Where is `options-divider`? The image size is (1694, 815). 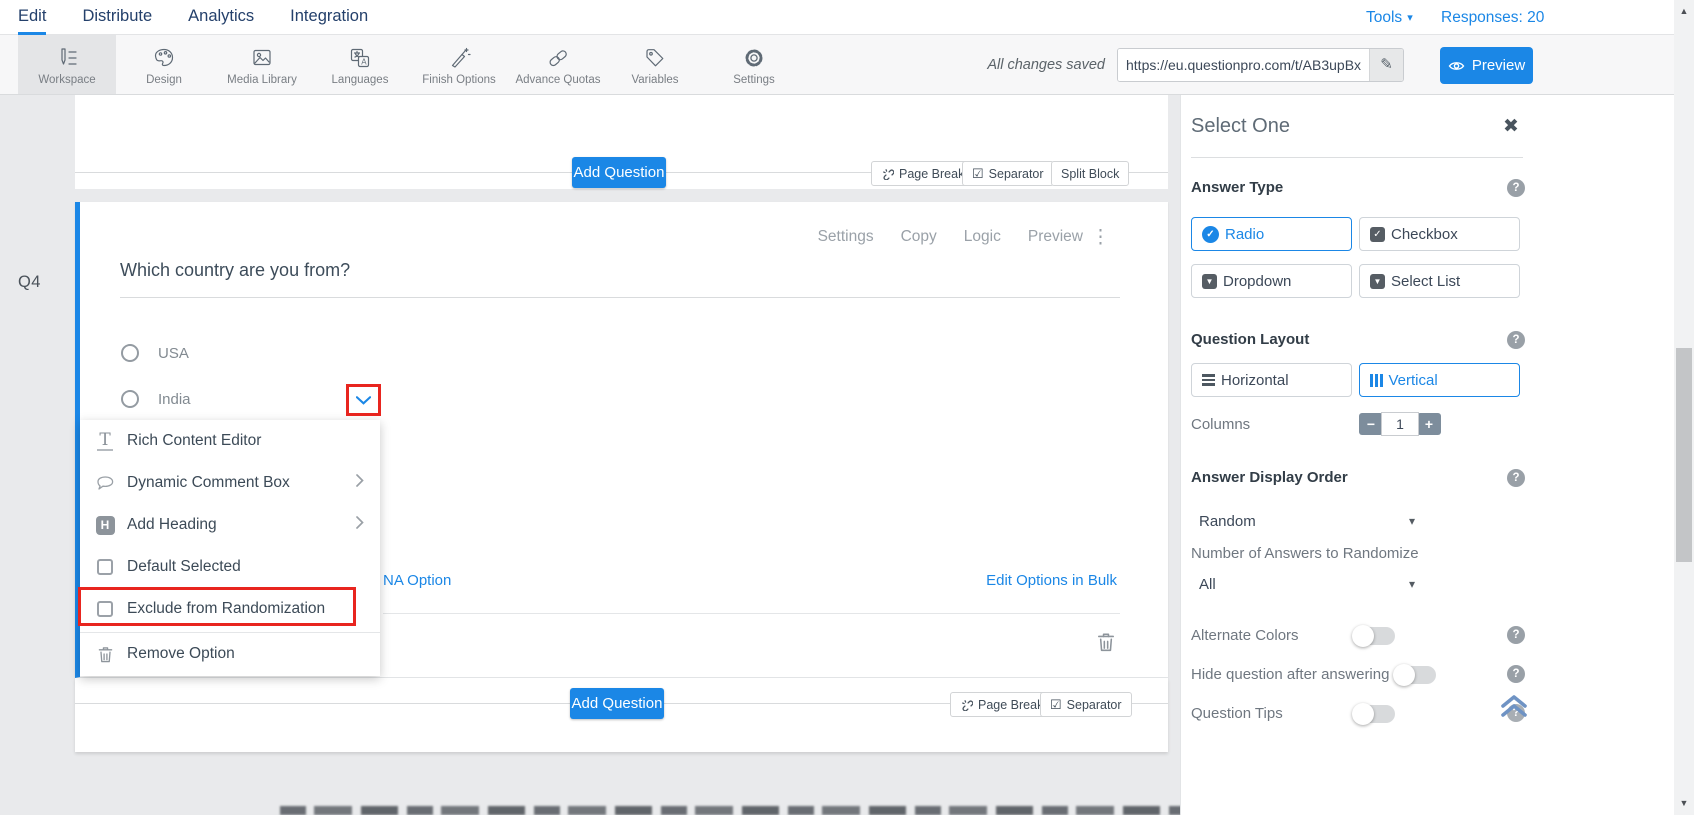 options-divider is located at coordinates (751, 613).